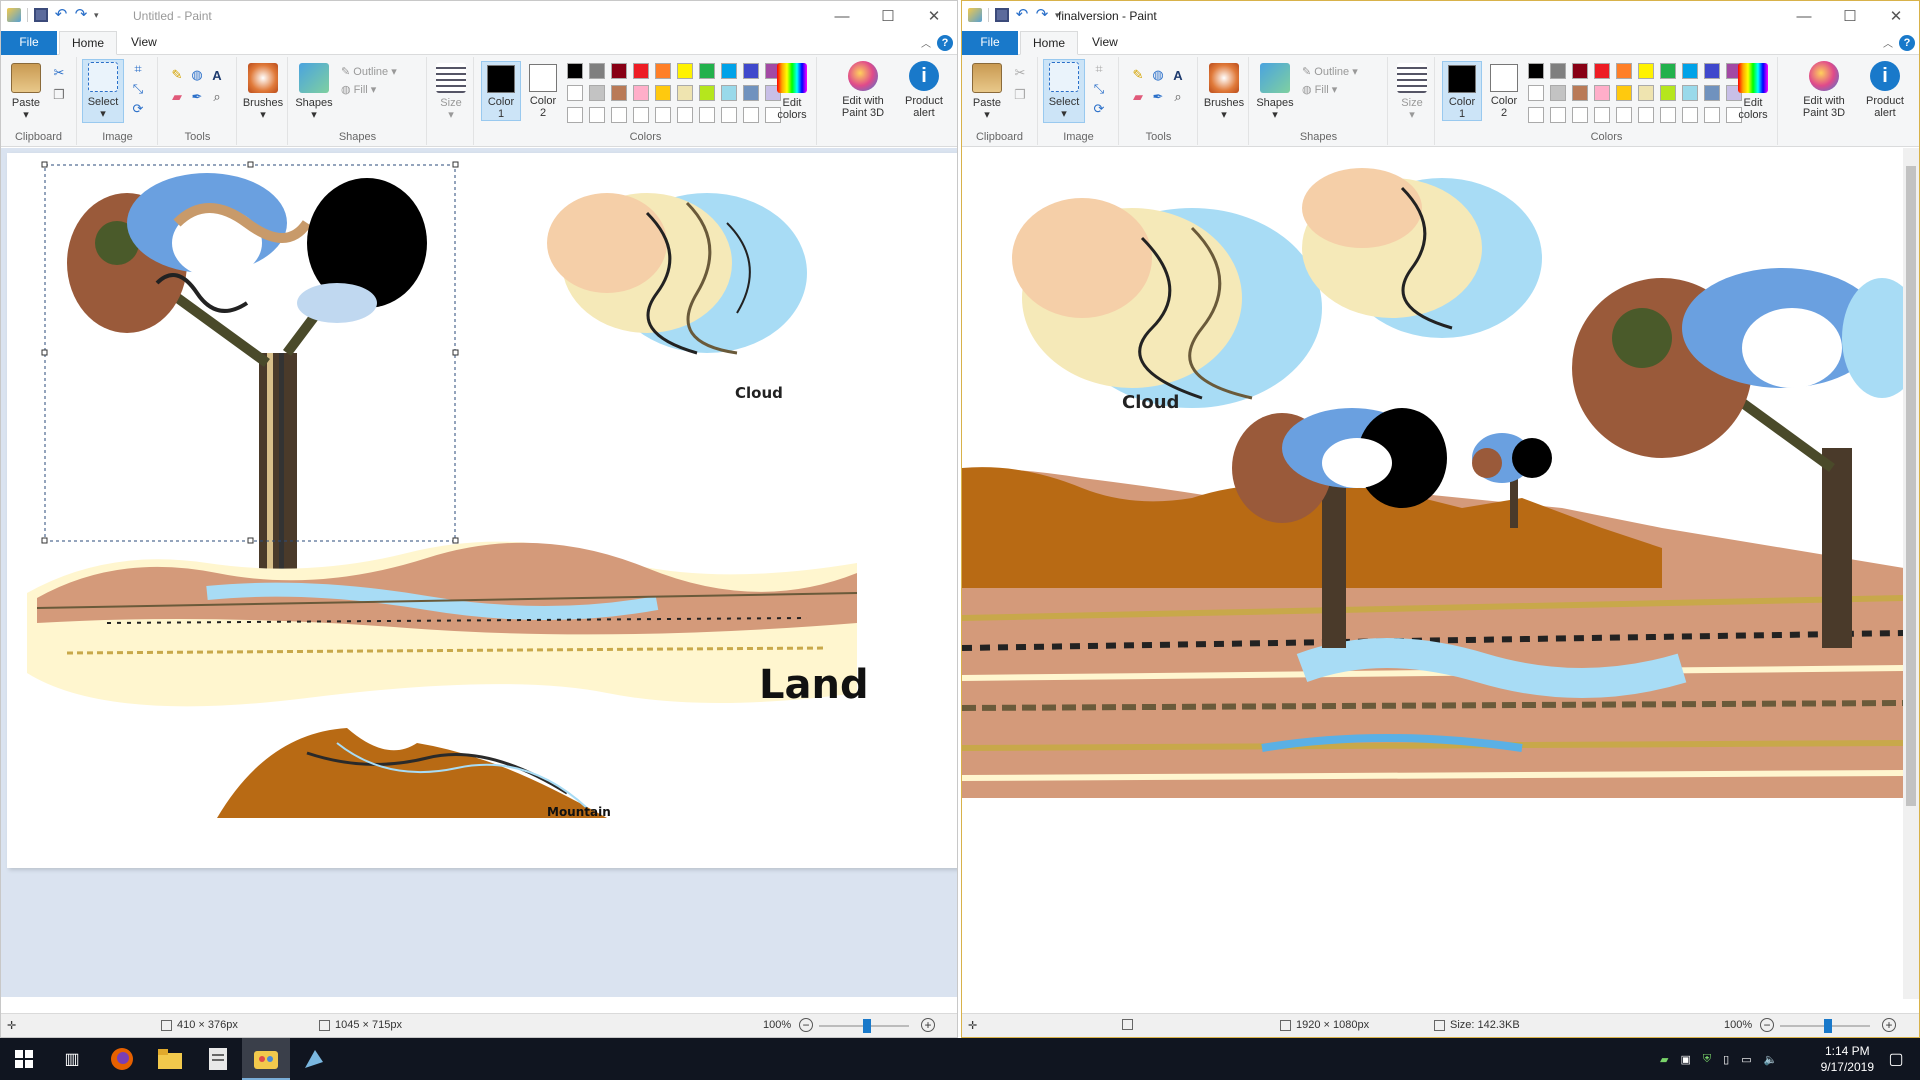  What do you see at coordinates (138, 89) in the screenshot?
I see `resize-icon: ⤡` at bounding box center [138, 89].